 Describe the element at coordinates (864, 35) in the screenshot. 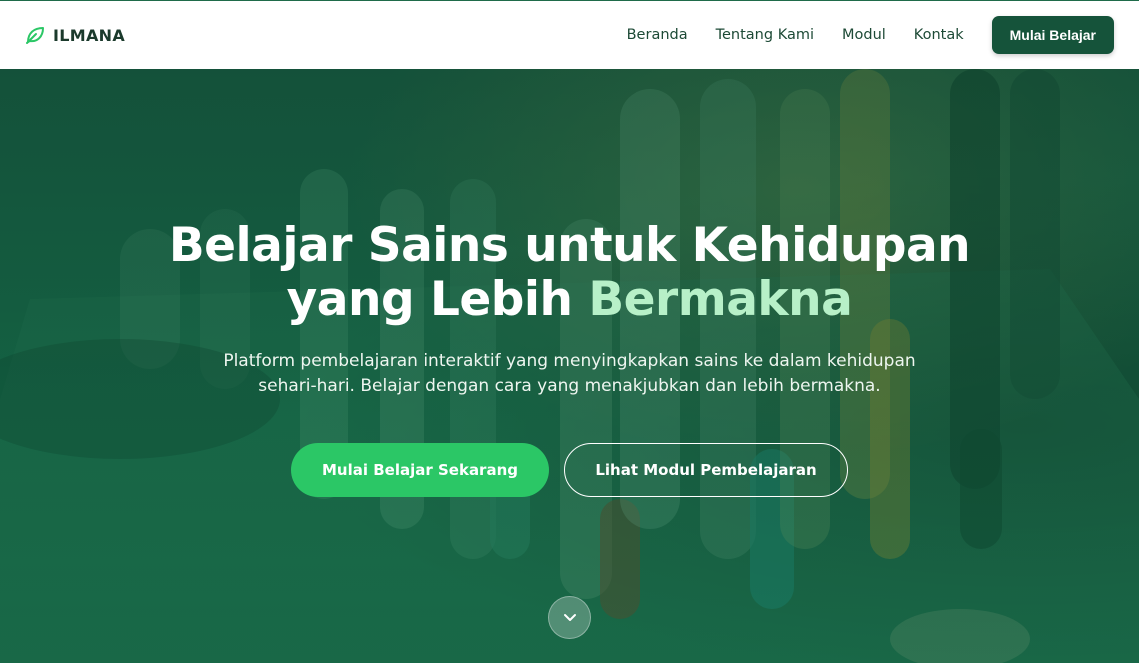

I see `nav-link-modul: Modul` at that location.